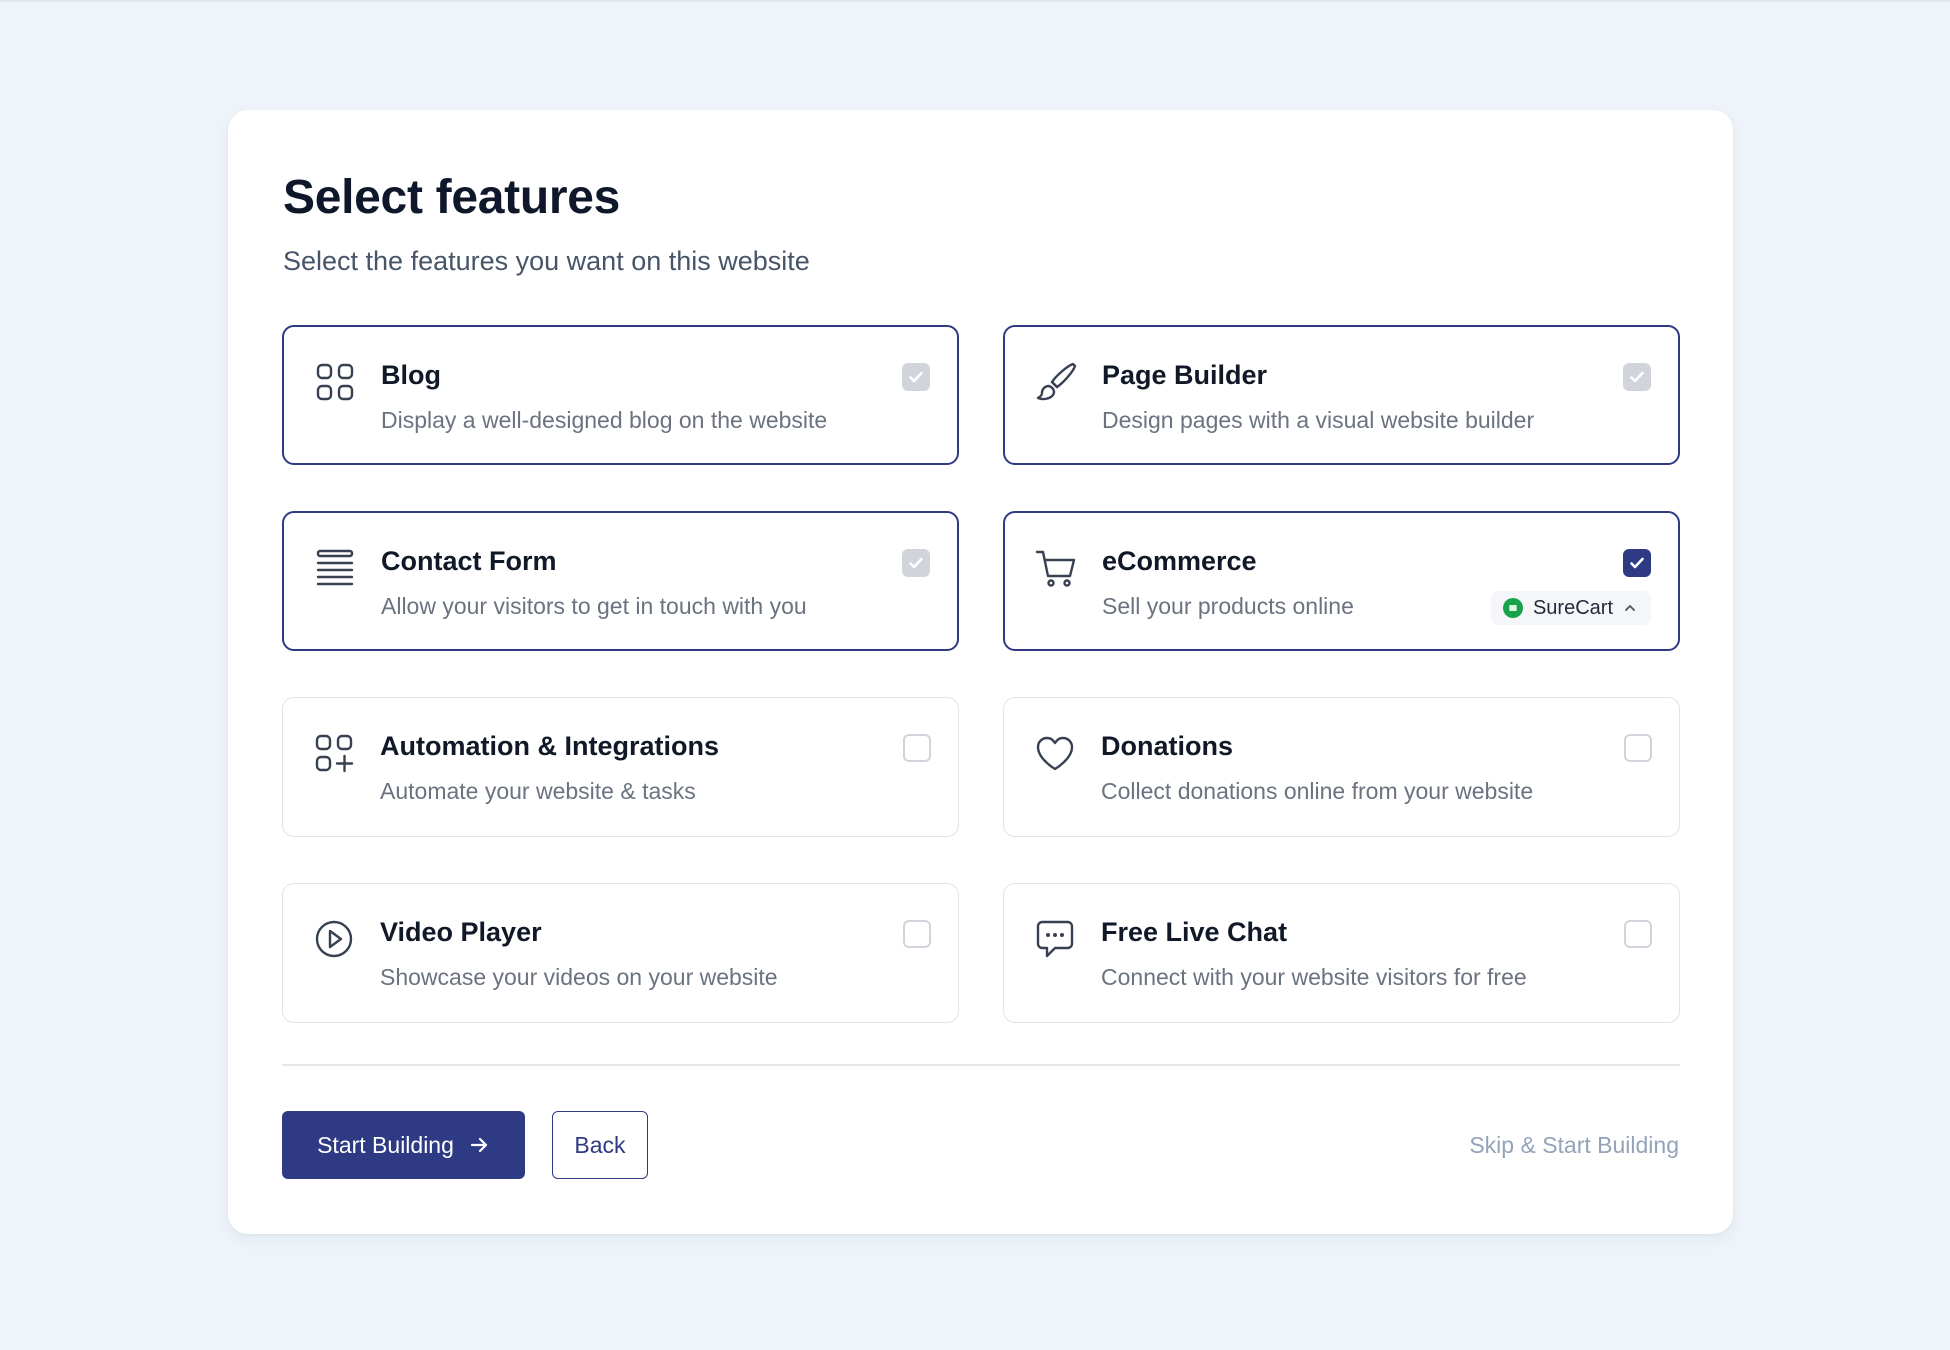  I want to click on start-building-label: Start Building, so click(385, 1144).